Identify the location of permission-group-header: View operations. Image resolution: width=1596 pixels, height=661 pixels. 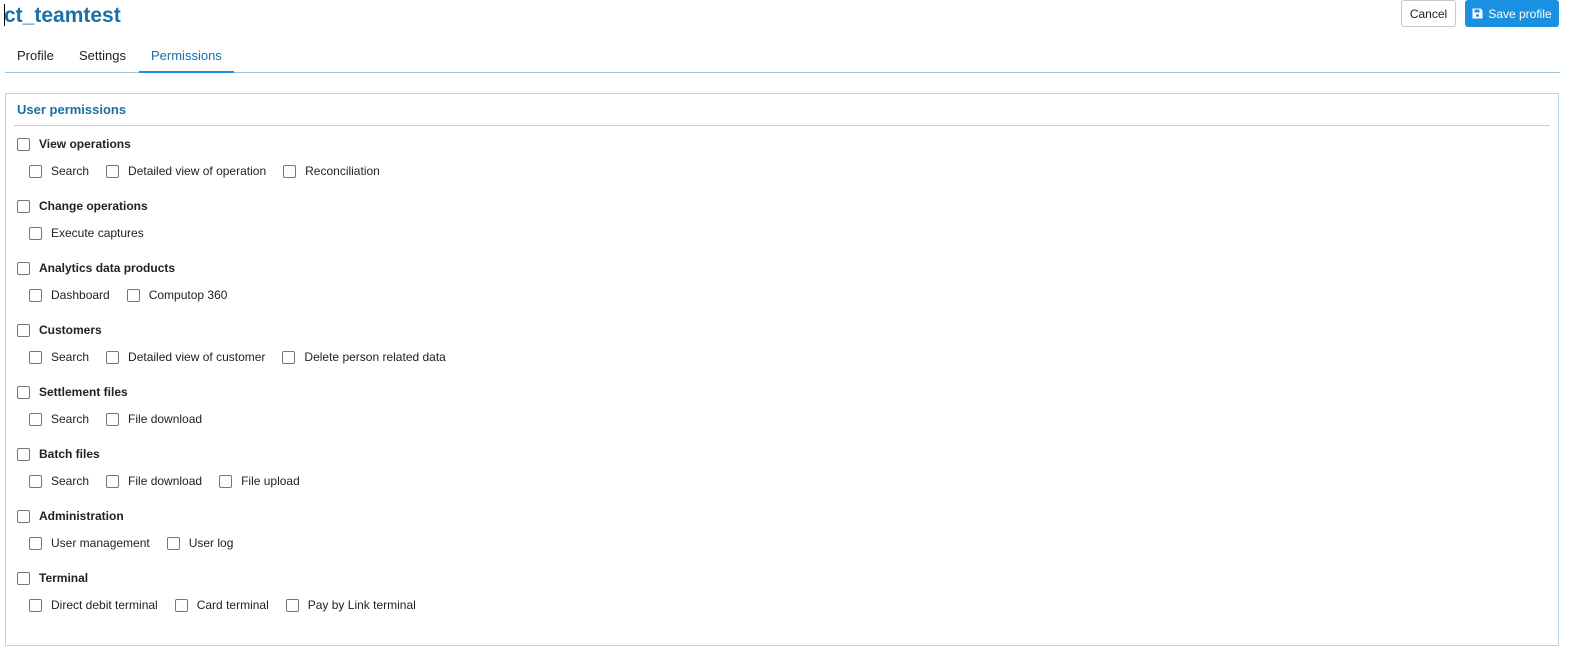
(74, 144).